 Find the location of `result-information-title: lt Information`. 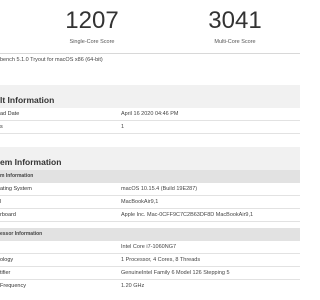

result-information-title: lt Information is located at coordinates (27, 100).